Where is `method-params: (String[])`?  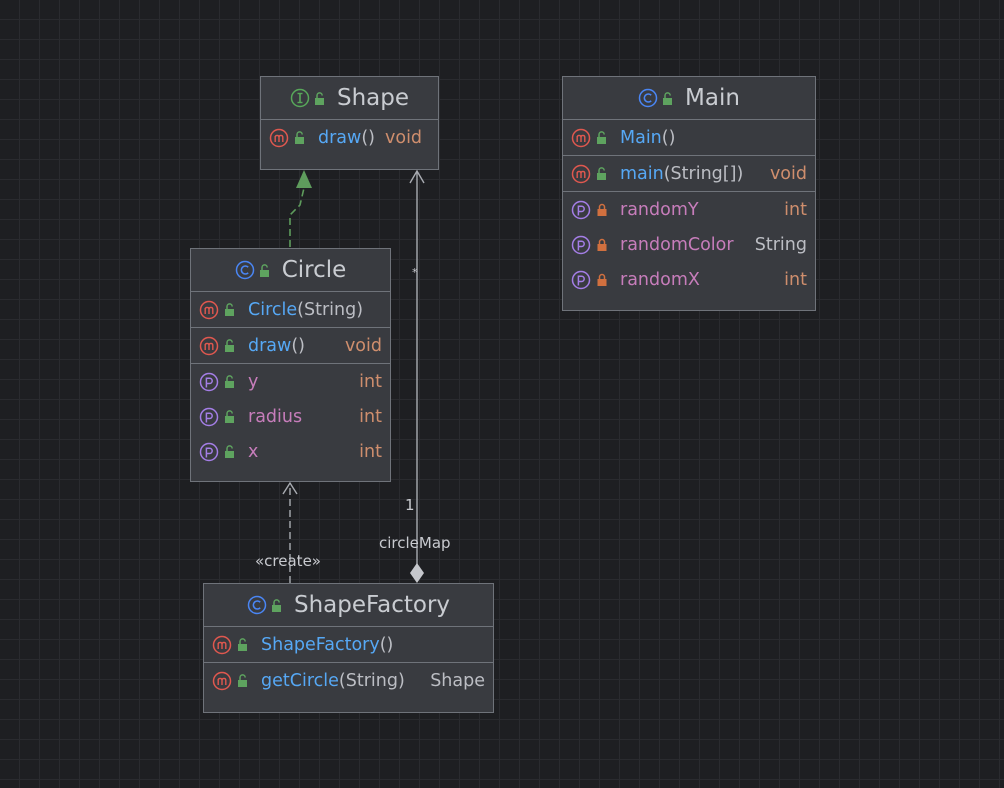
method-params: (String[]) is located at coordinates (703, 173).